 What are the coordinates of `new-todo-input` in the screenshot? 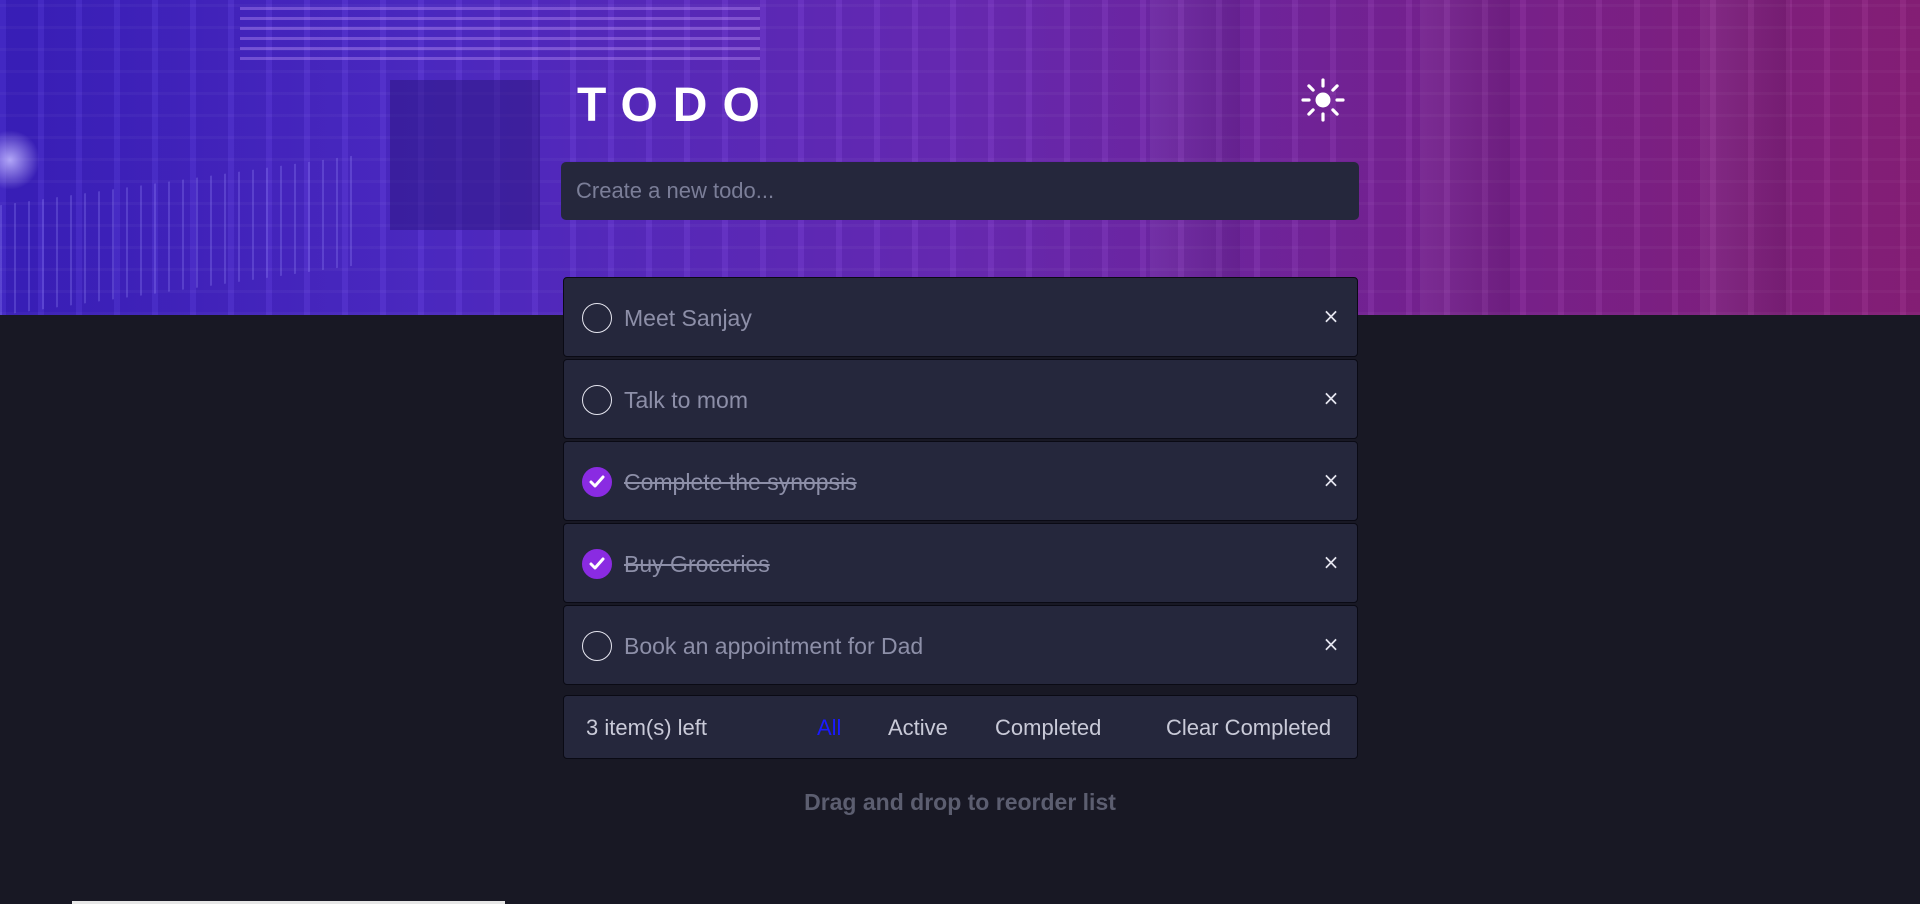 It's located at (960, 191).